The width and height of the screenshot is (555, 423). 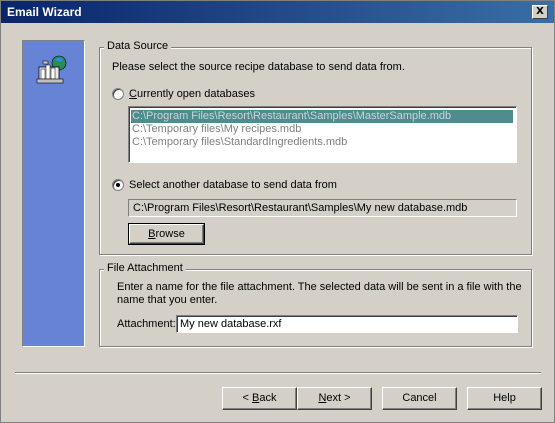 I want to click on window-title: Email Wizard, so click(x=44, y=12).